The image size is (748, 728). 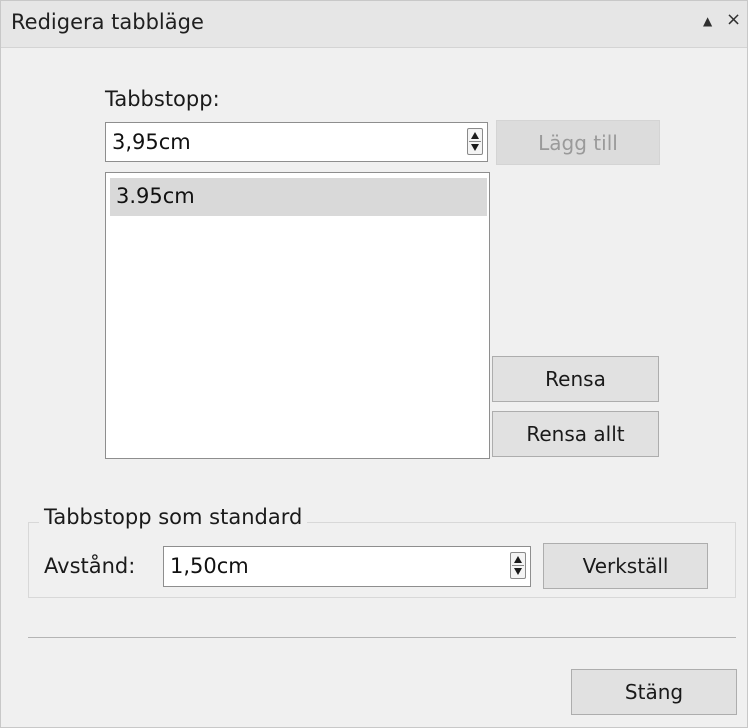 What do you see at coordinates (107, 22) in the screenshot?
I see `panel-title: Redigera tabbläge` at bounding box center [107, 22].